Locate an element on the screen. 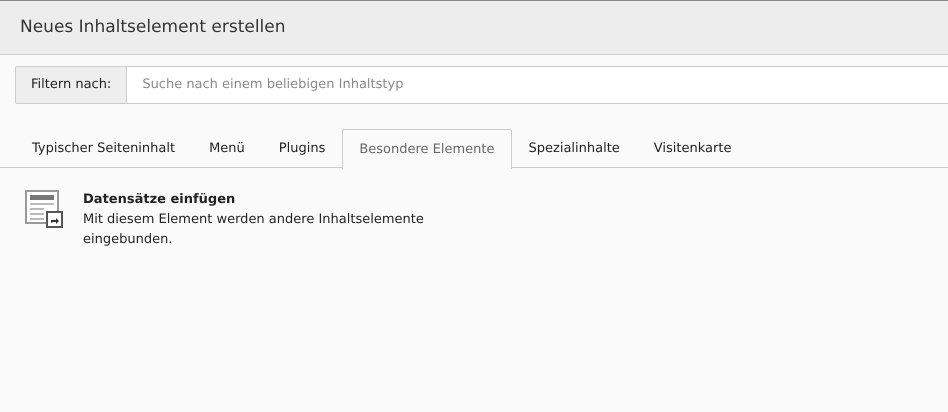  tab: Typischer Seiteninhalt is located at coordinates (103, 148).